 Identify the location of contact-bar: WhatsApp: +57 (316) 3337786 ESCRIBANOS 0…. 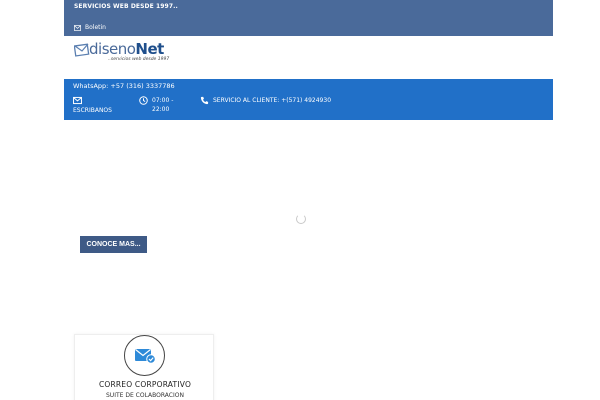
(308, 99).